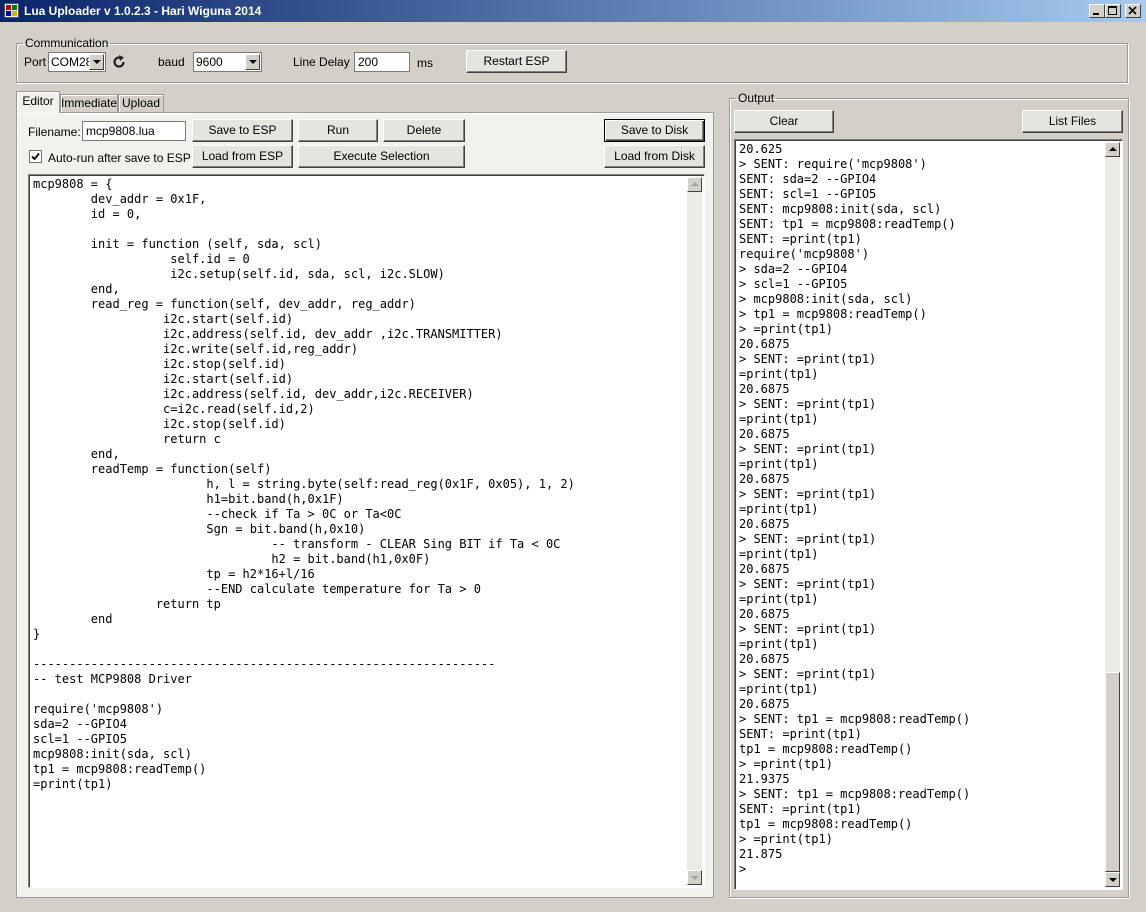 The width and height of the screenshot is (1146, 912). What do you see at coordinates (516, 61) in the screenshot?
I see `restart-esp-button: Restart ESP` at bounding box center [516, 61].